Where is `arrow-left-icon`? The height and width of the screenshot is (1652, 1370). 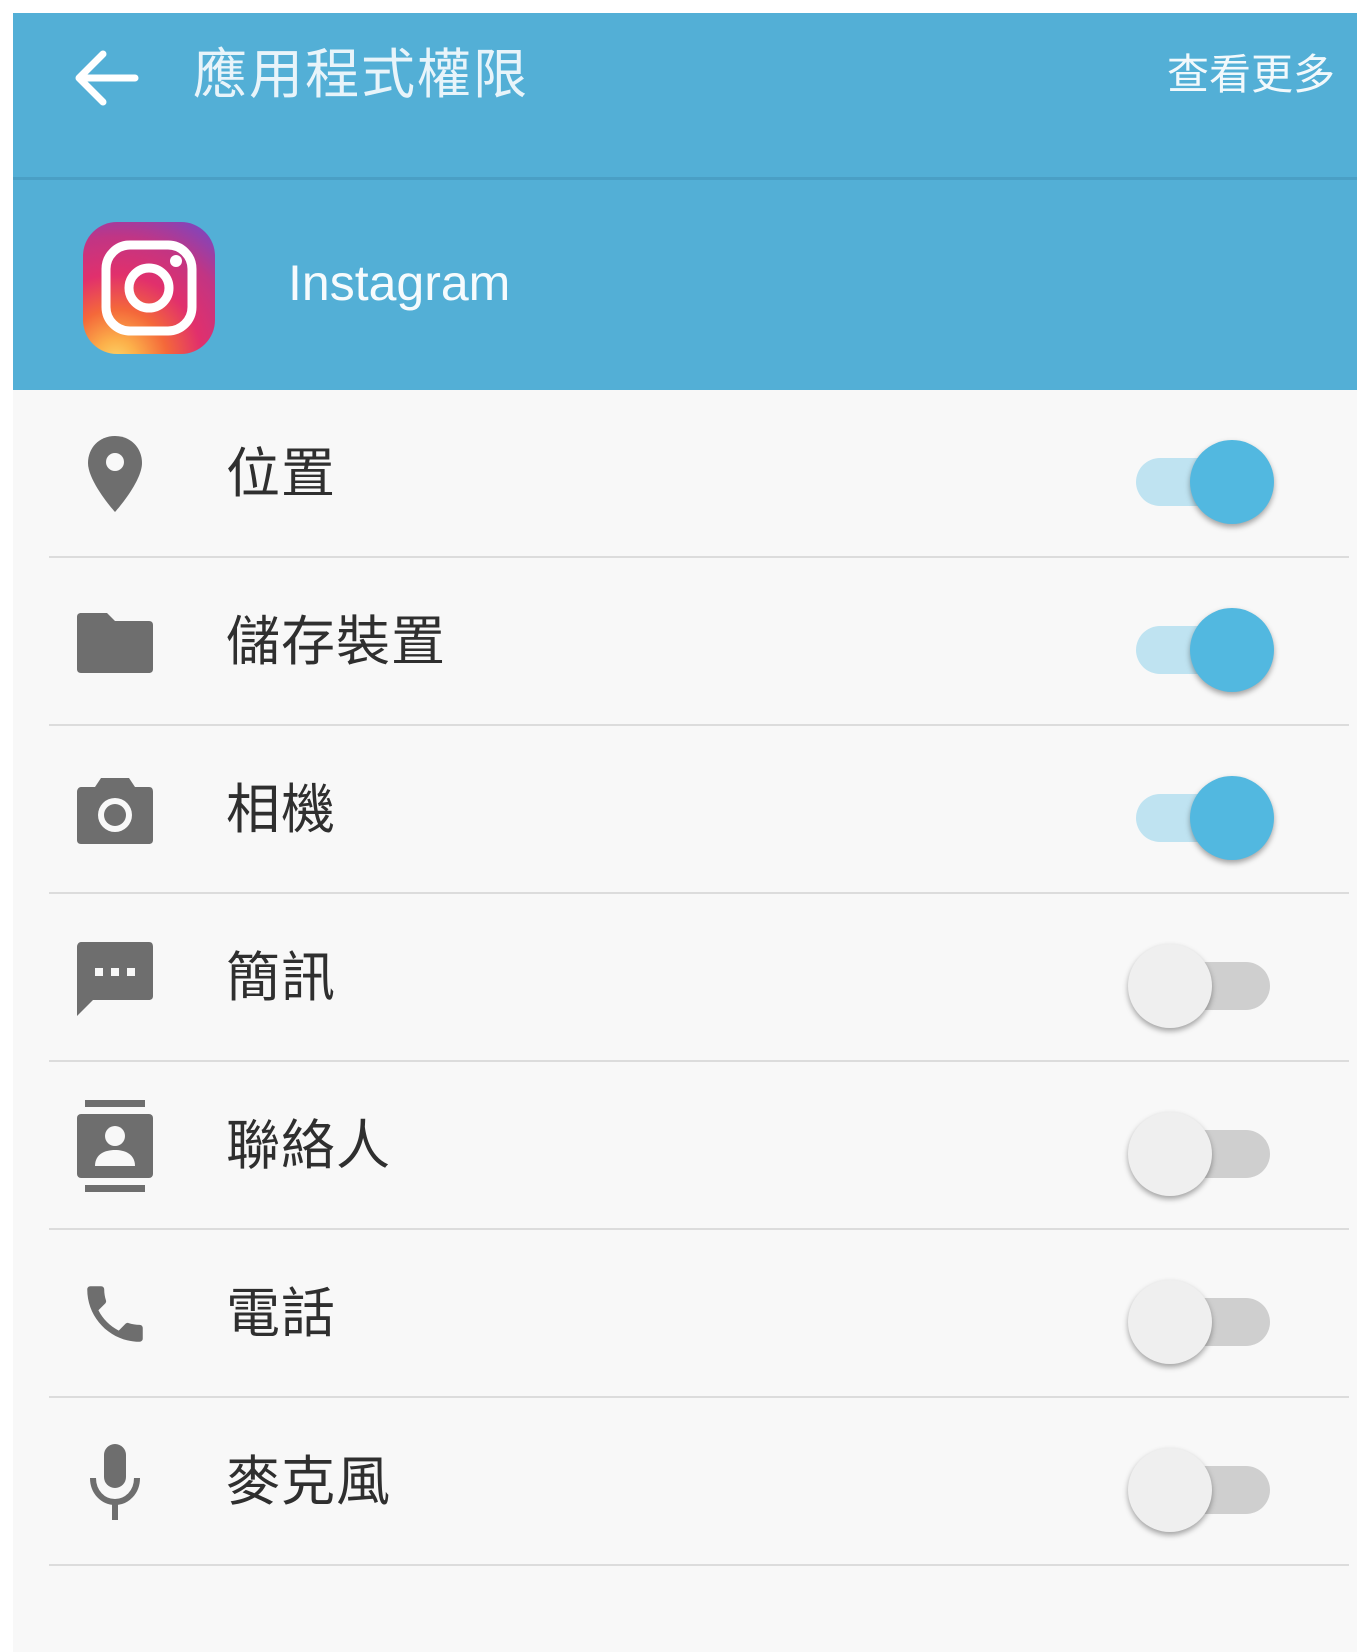 arrow-left-icon is located at coordinates (107, 78).